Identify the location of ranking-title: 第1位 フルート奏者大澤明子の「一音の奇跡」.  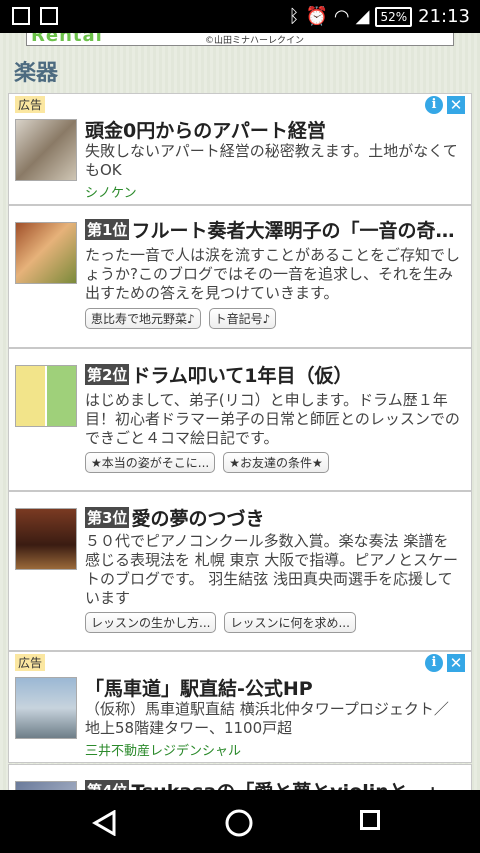
(274, 229).